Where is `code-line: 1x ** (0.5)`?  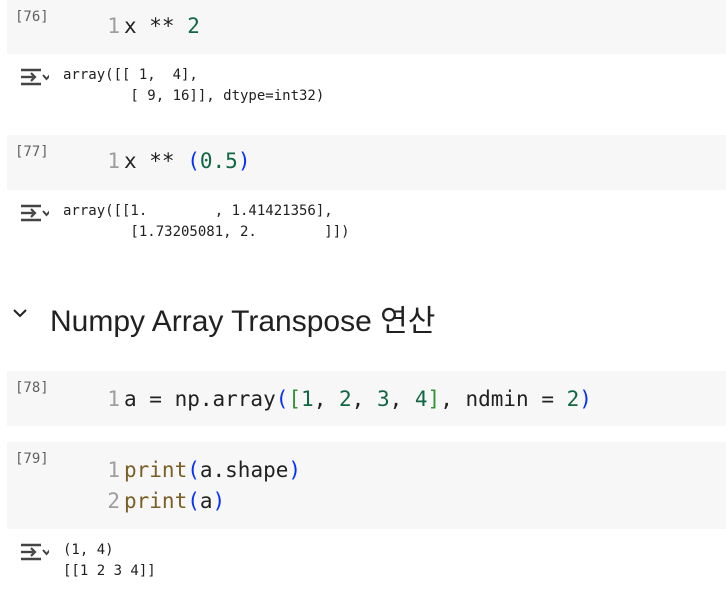
code-line: 1x ** (0.5) is located at coordinates (176, 161).